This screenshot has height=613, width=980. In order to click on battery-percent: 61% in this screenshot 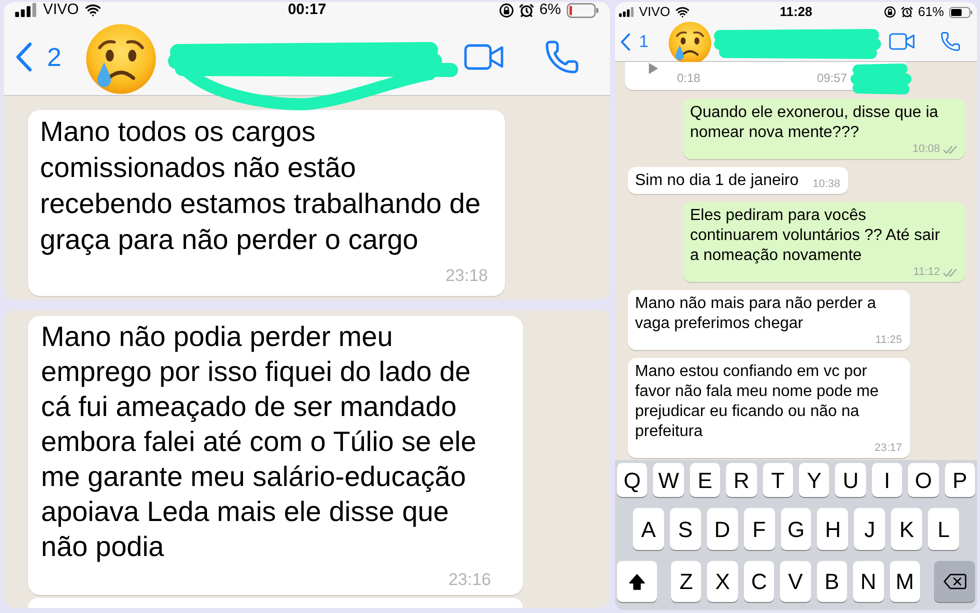, I will do `click(931, 12)`.